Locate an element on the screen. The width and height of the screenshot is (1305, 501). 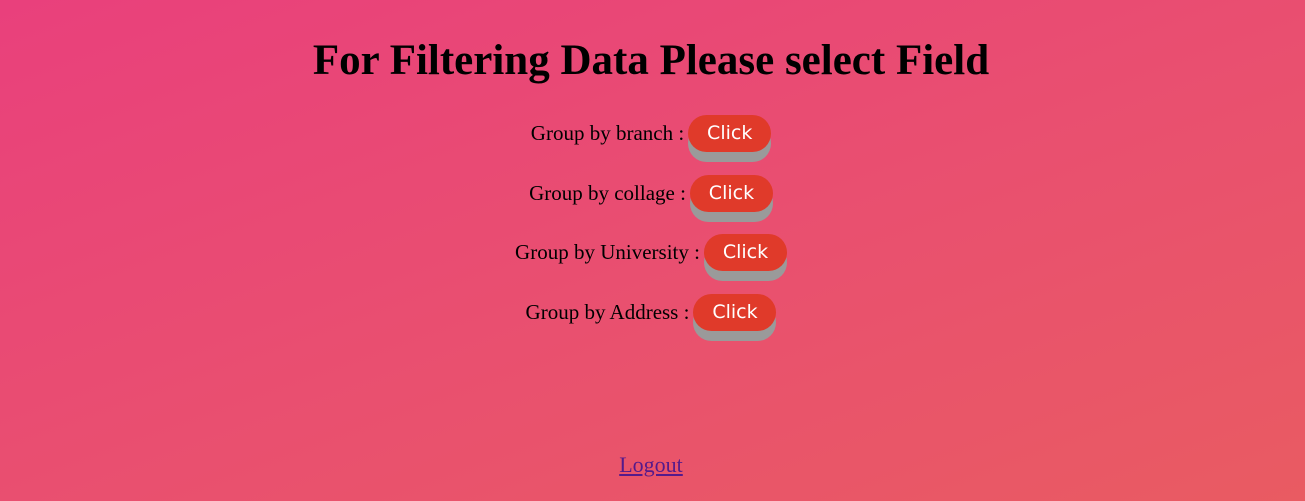
logout-link: Logout is located at coordinates (651, 464).